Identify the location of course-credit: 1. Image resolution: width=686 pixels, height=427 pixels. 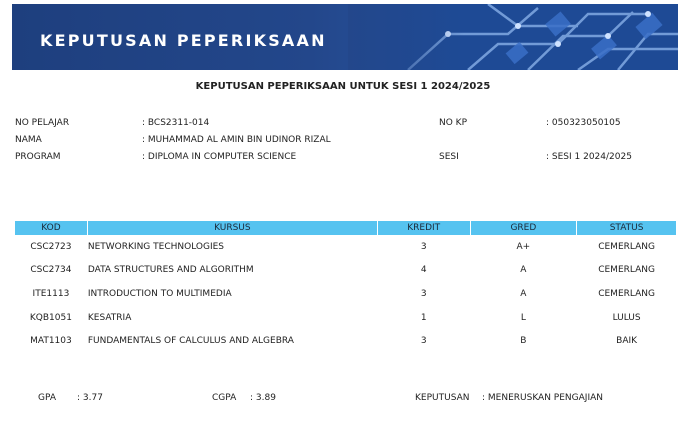
(423, 317).